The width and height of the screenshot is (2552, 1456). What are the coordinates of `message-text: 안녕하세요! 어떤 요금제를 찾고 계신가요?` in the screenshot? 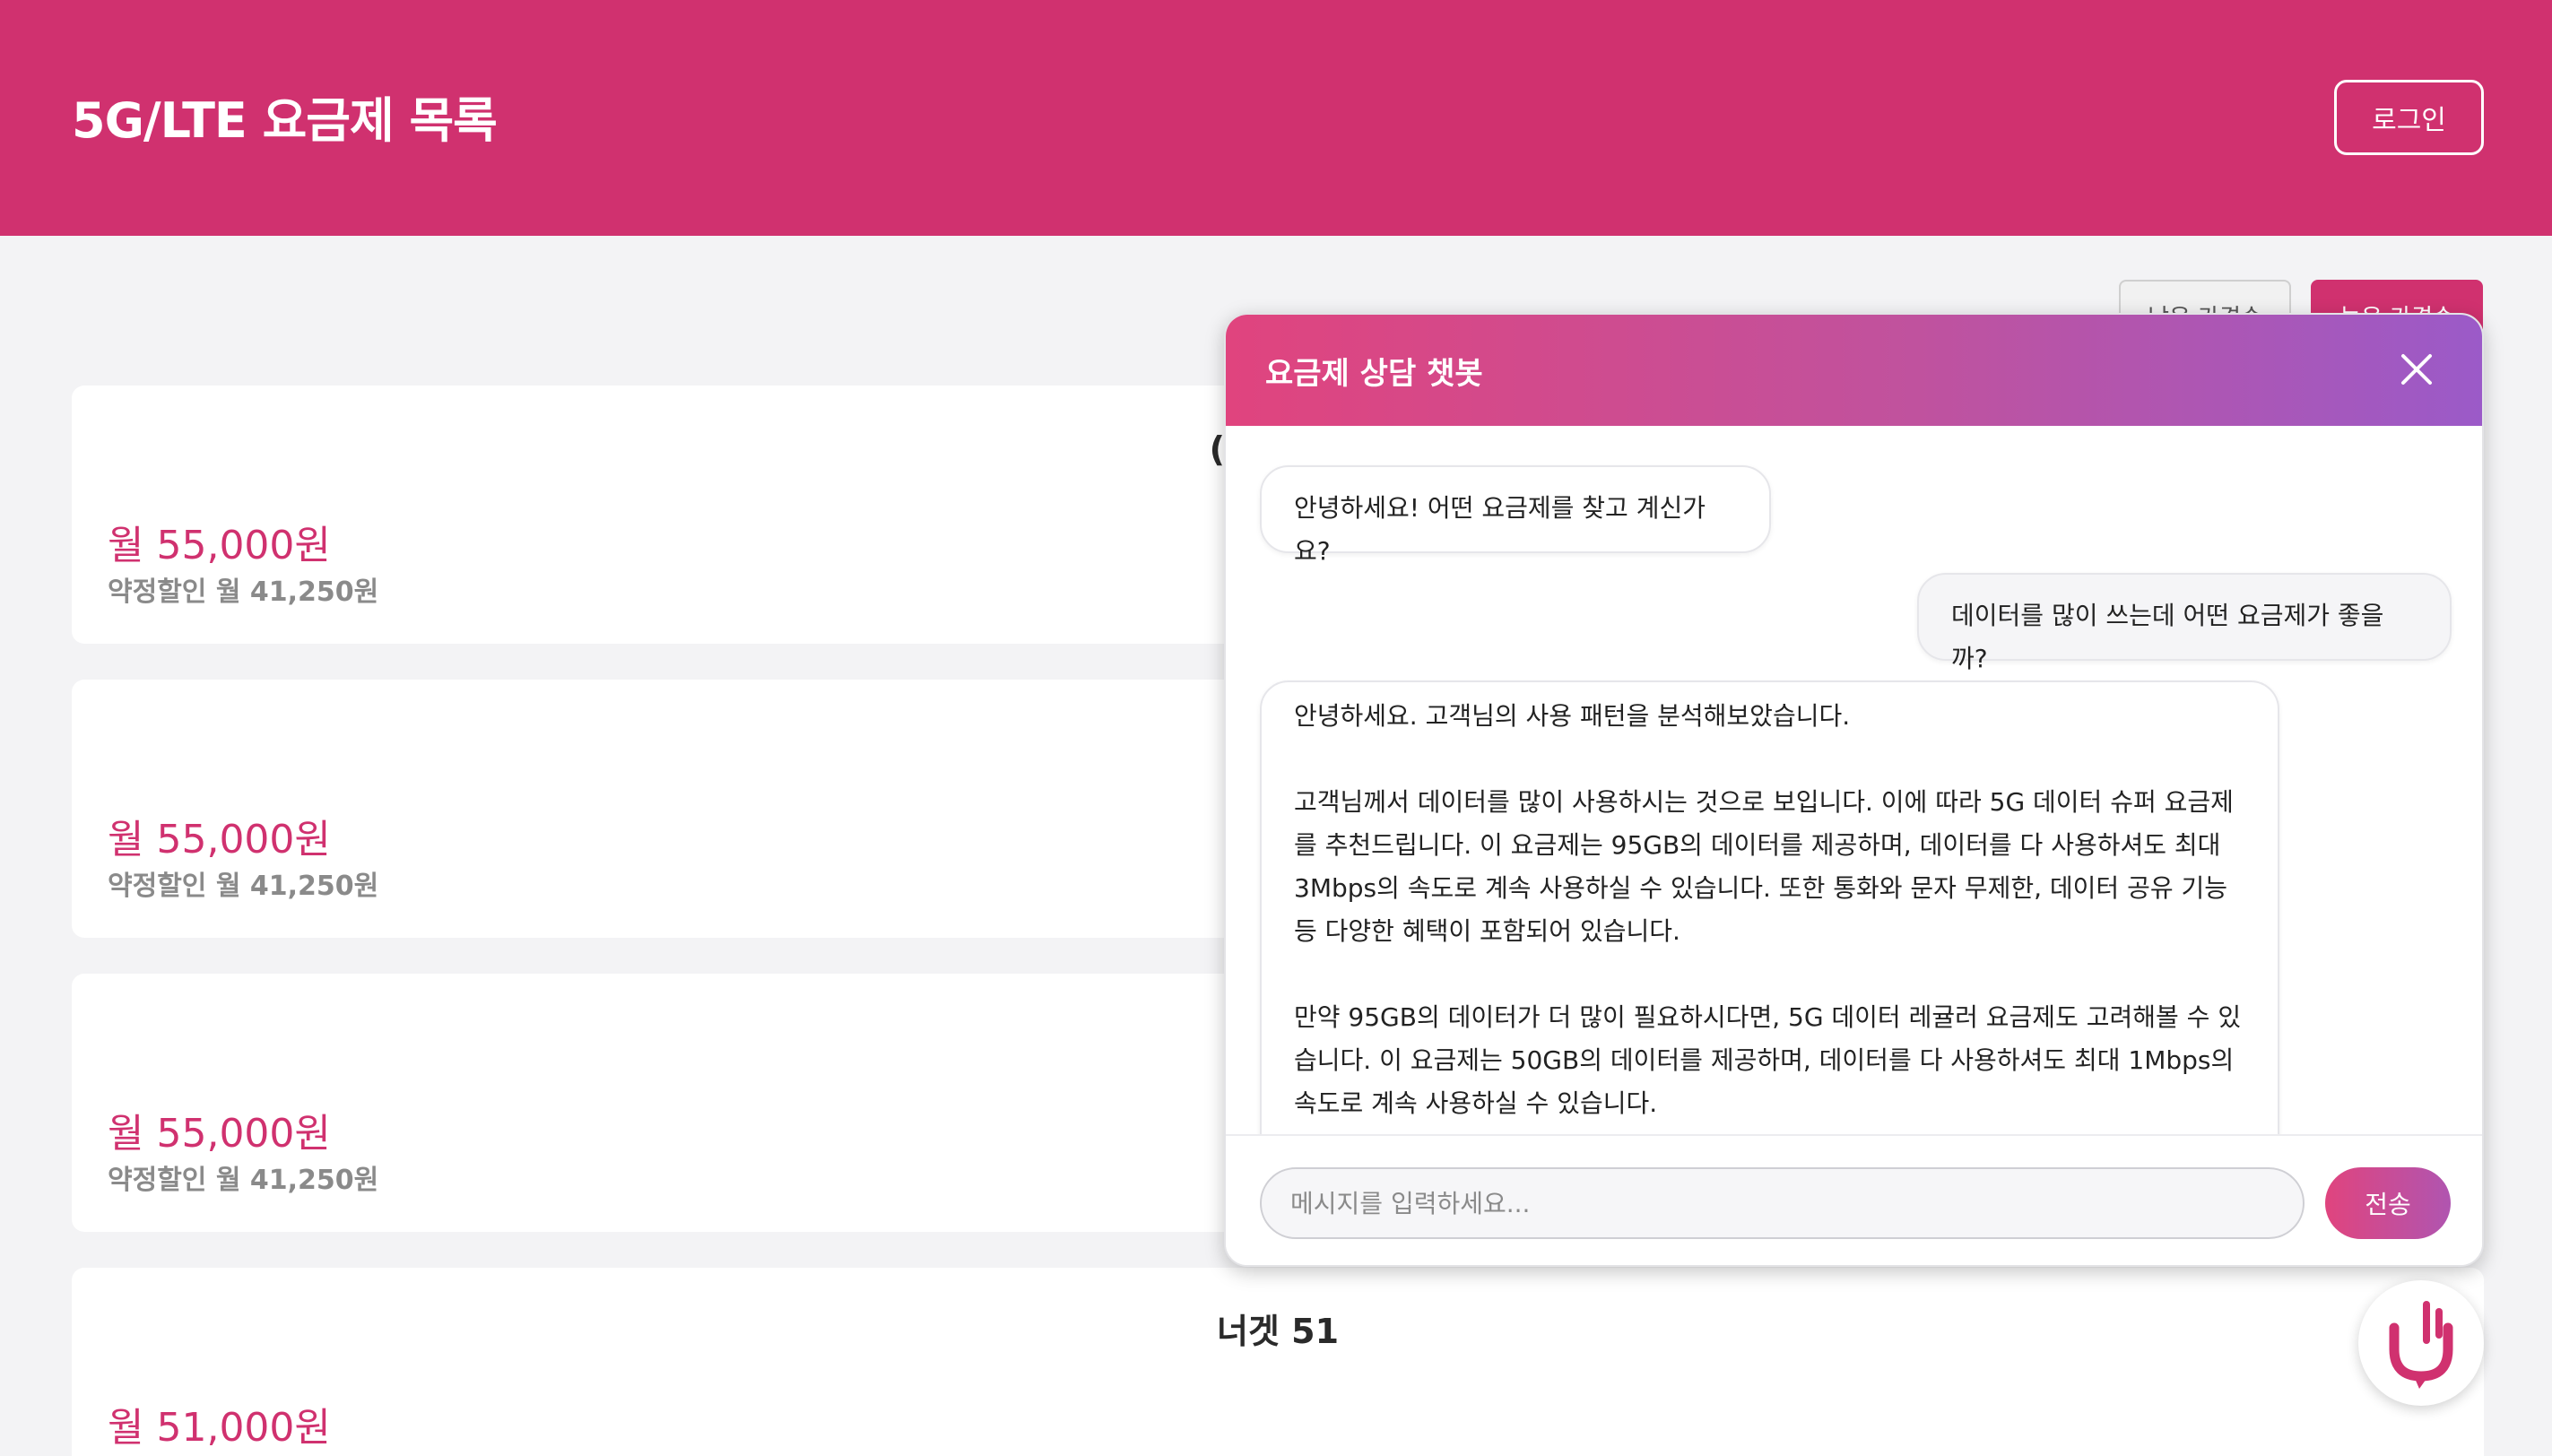 It's located at (1500, 529).